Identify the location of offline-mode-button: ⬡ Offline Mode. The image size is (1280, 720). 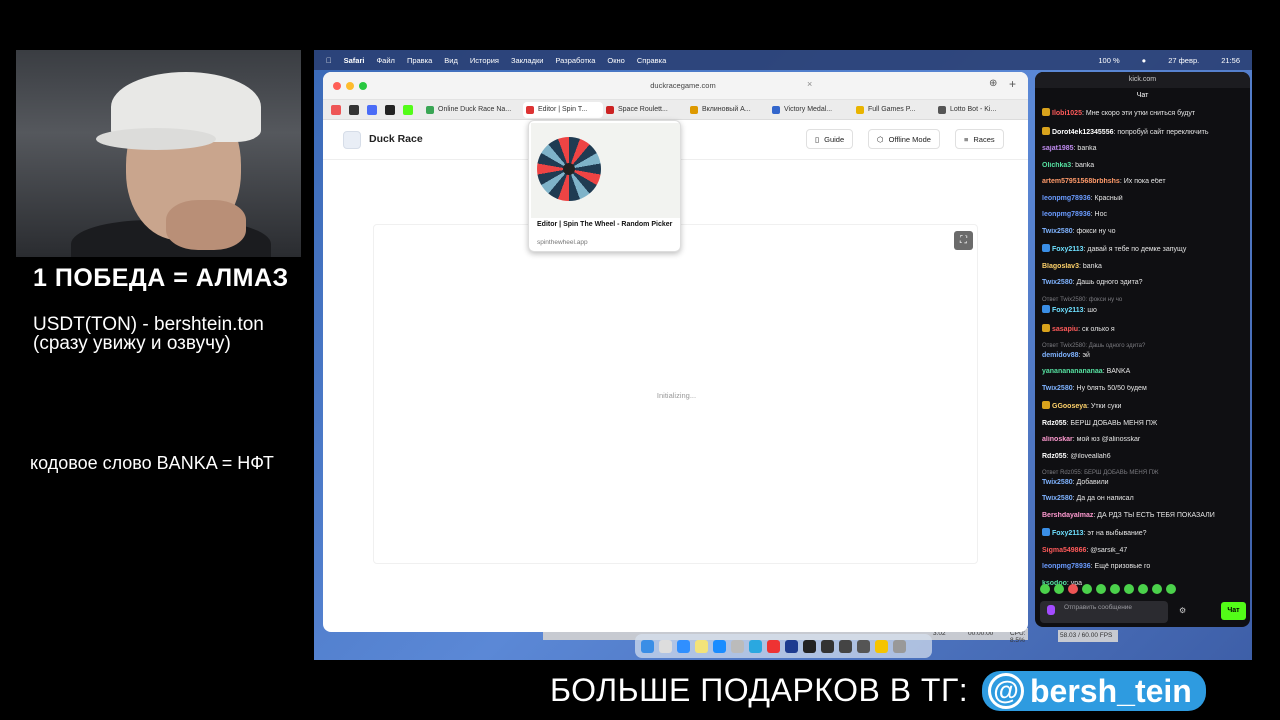
(904, 139).